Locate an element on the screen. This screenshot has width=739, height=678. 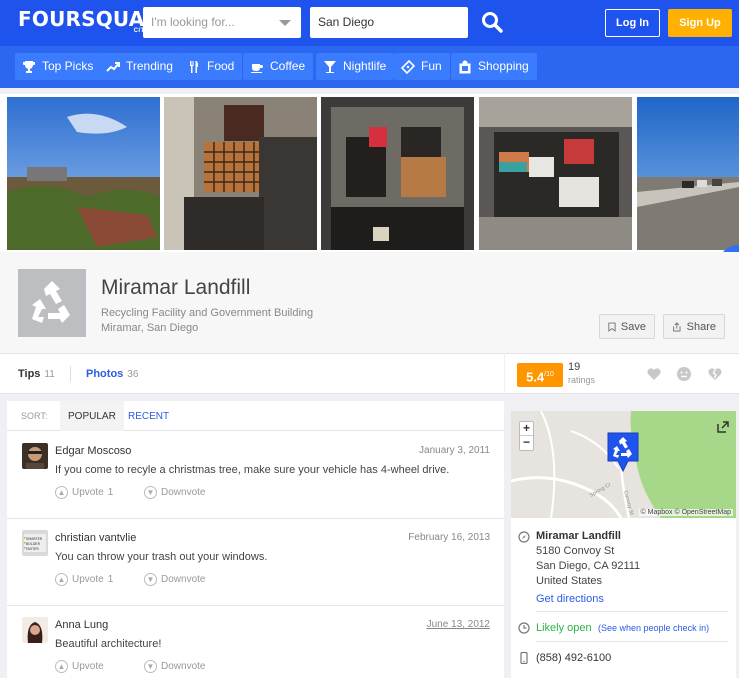
search-icon is located at coordinates (492, 22).